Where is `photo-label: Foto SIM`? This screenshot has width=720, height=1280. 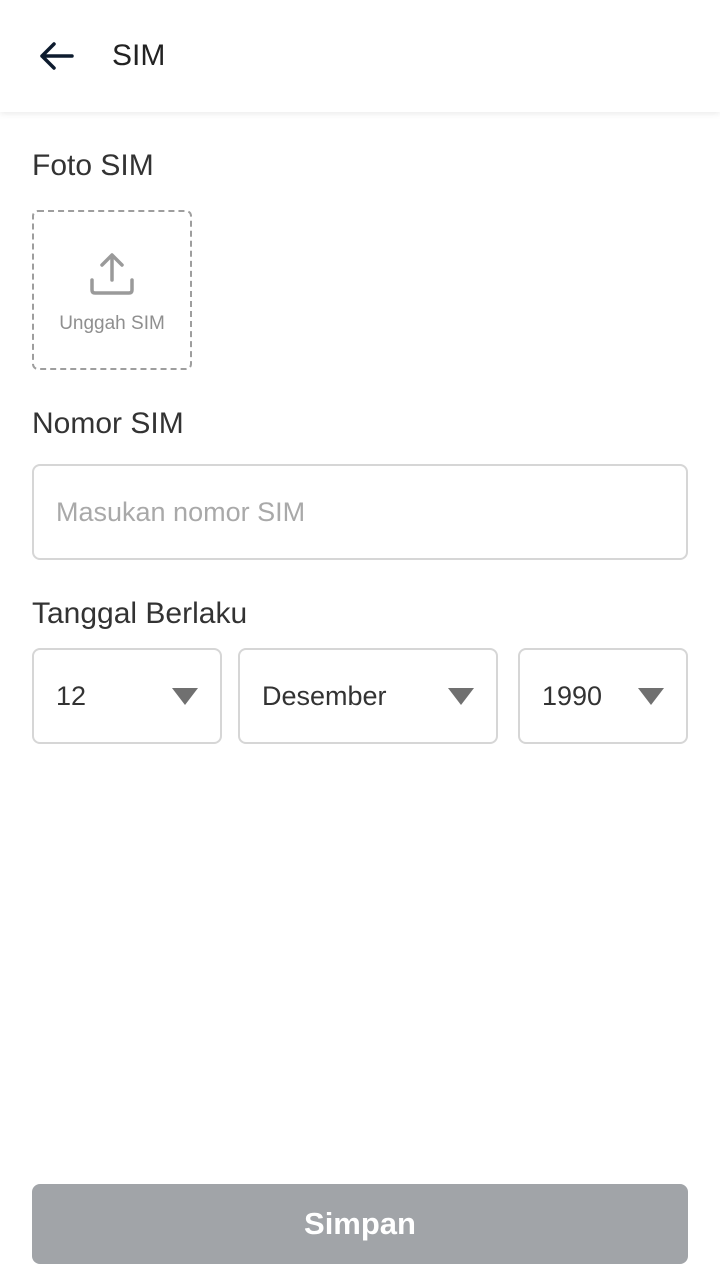 photo-label: Foto SIM is located at coordinates (93, 165).